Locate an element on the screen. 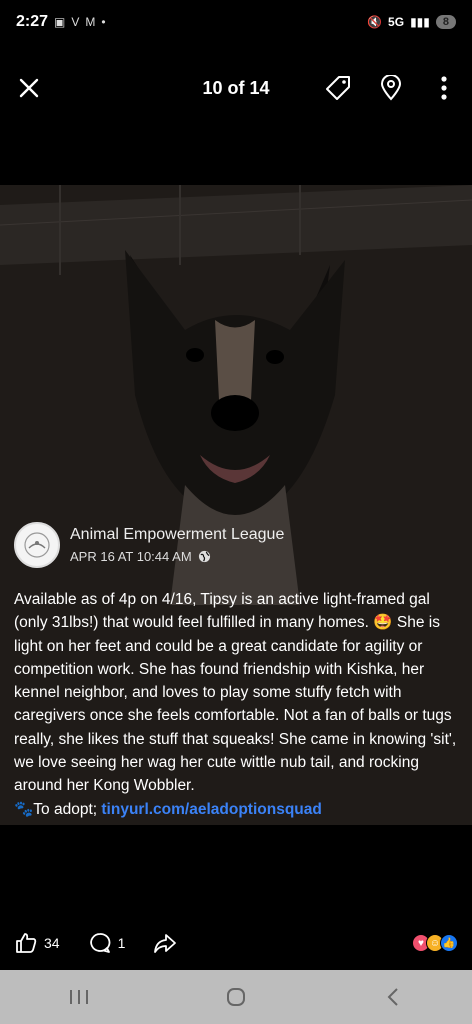  recent-apps-button is located at coordinates (79, 997).